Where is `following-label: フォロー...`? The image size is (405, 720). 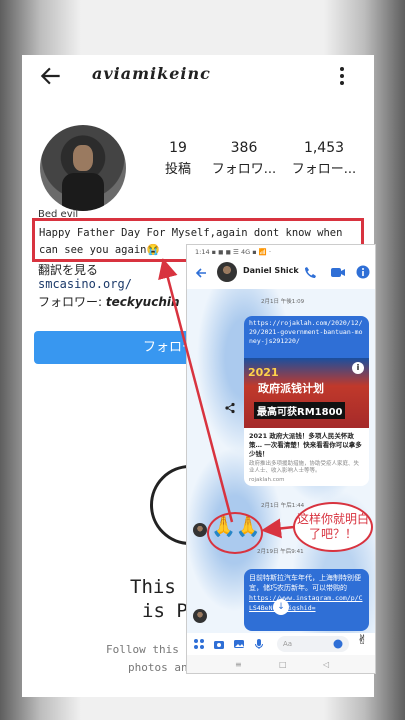 following-label: フォロー... is located at coordinates (324, 169).